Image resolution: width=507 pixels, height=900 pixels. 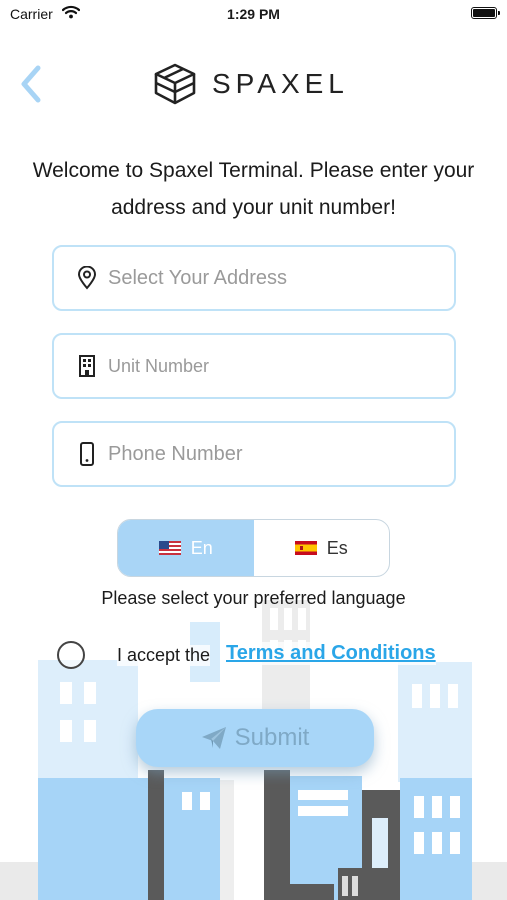 I want to click on language-option-en: En, so click(x=186, y=548).